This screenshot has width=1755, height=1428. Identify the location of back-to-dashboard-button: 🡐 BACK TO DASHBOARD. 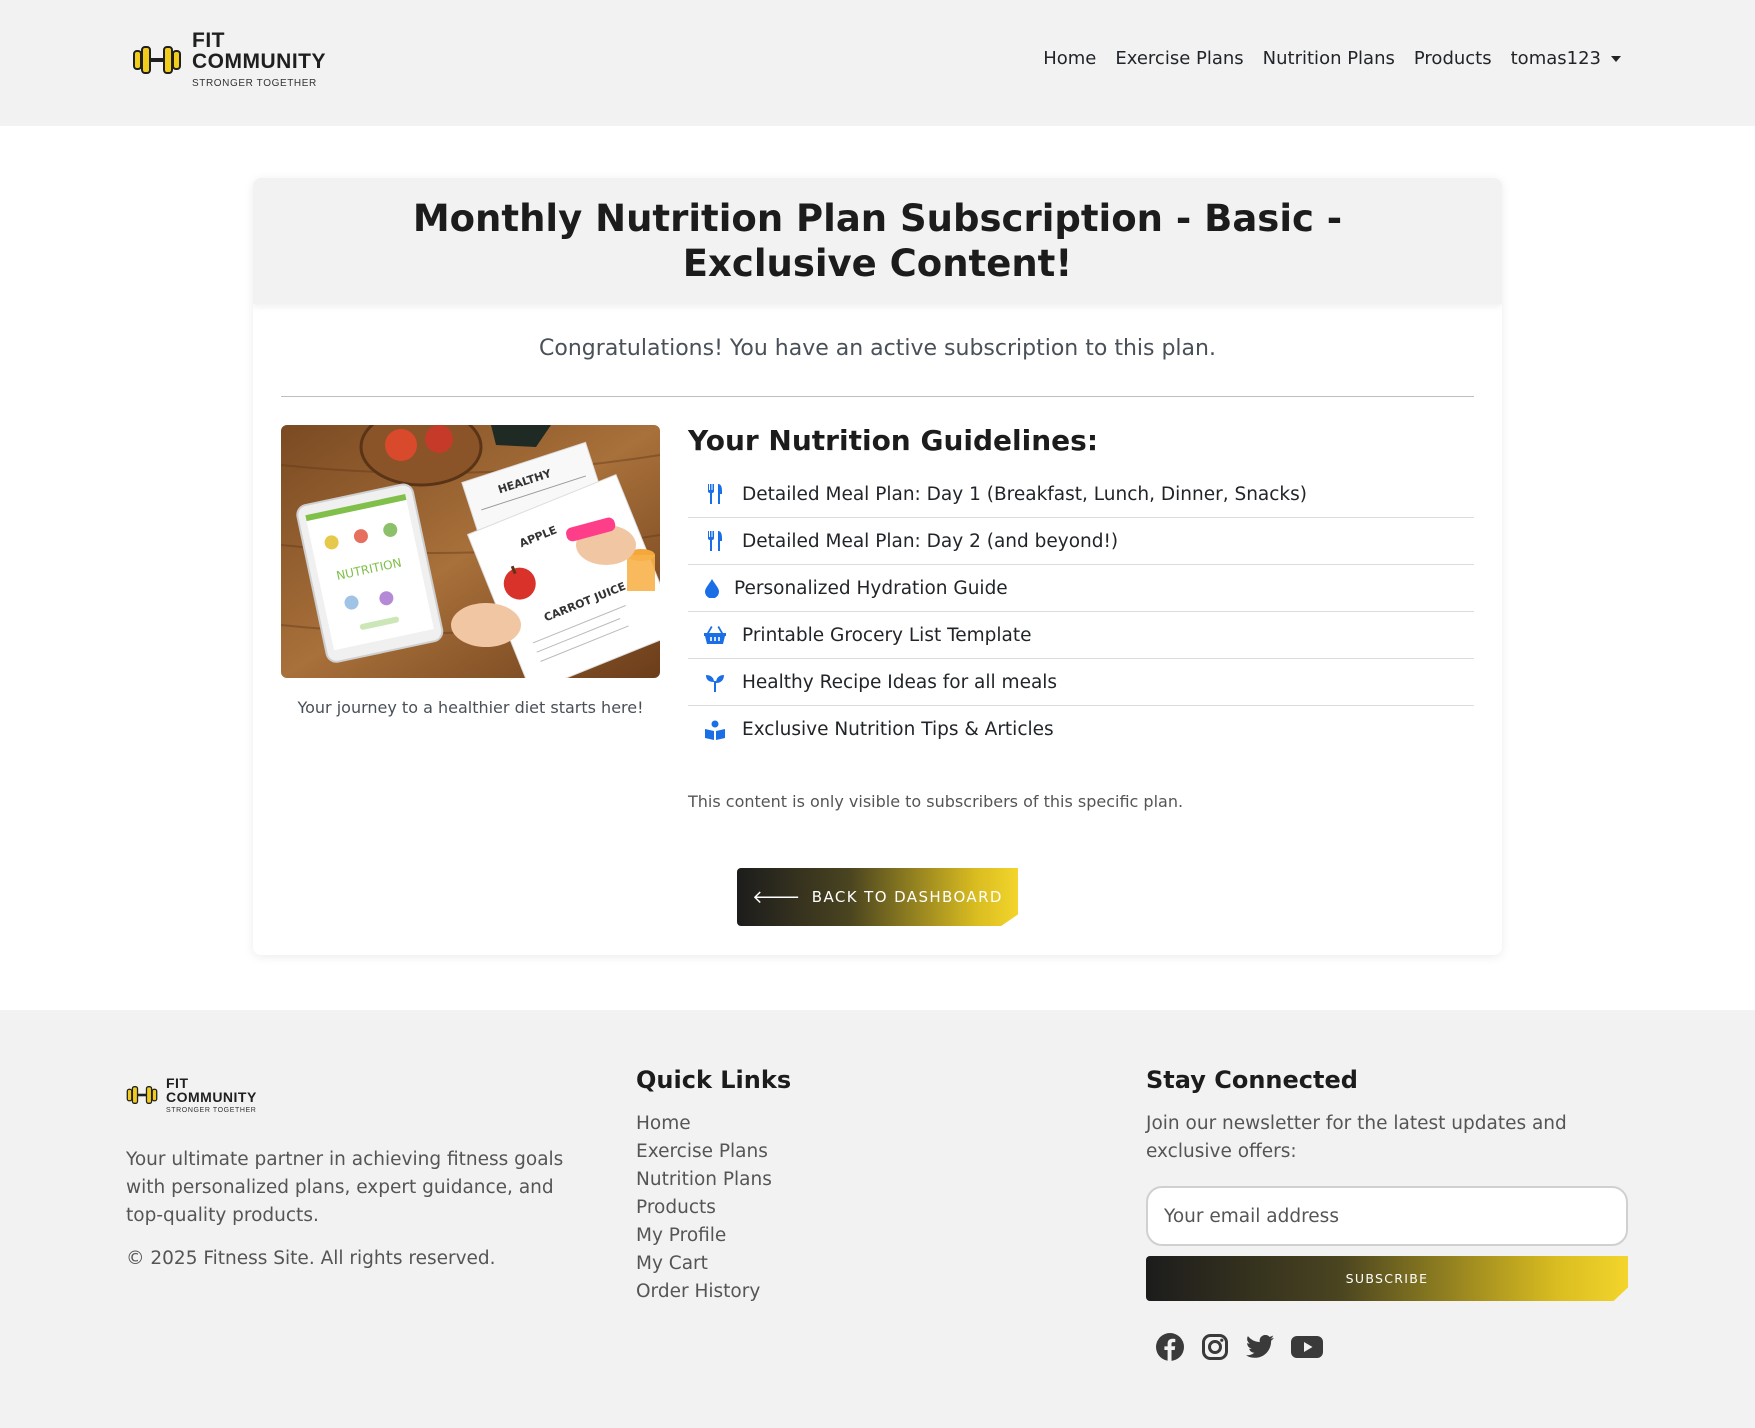
(877, 897).